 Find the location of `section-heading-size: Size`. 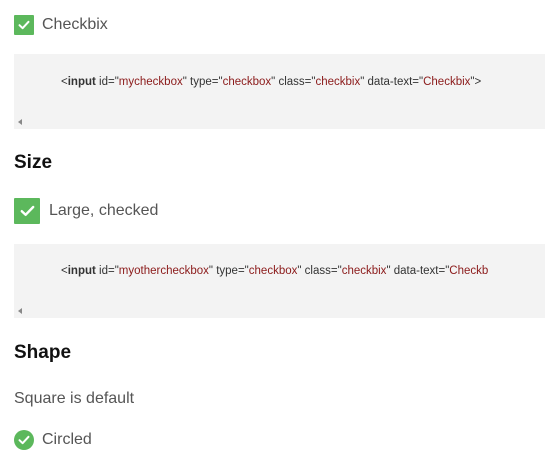

section-heading-size: Size is located at coordinates (33, 162).